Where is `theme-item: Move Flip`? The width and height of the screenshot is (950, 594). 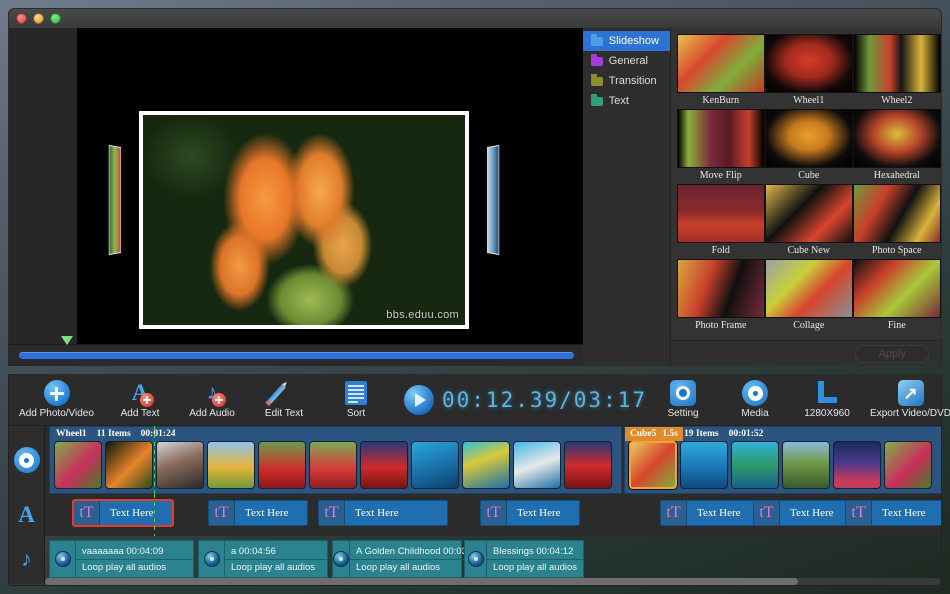
theme-item: Move Flip is located at coordinates (720, 146).